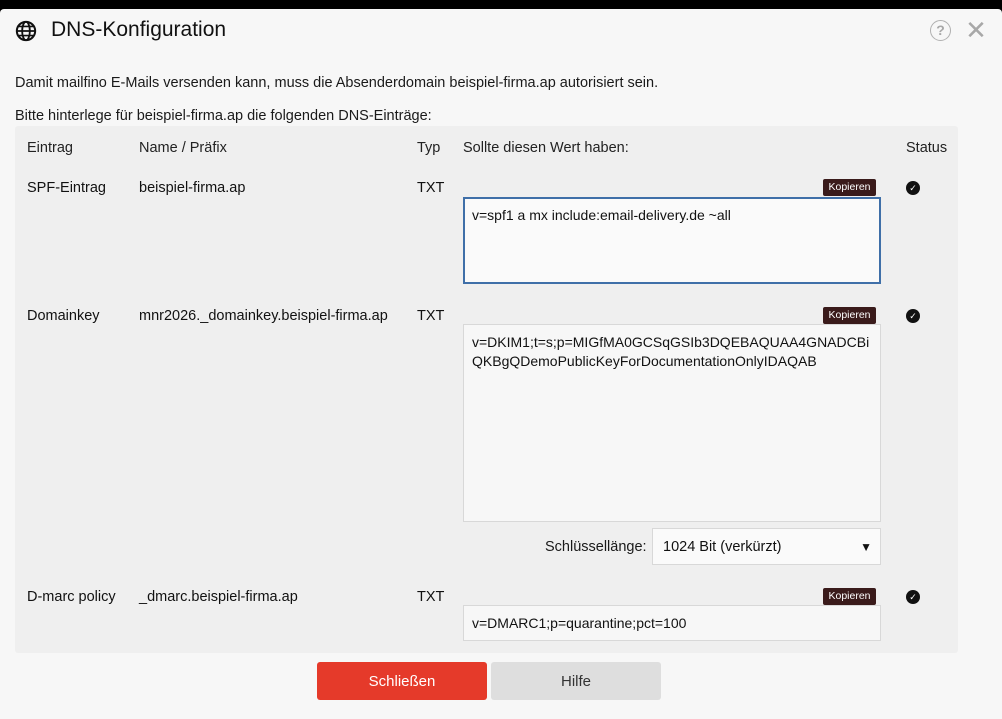 The width and height of the screenshot is (1002, 719). What do you see at coordinates (672, 623) in the screenshot?
I see `dmarc-value-field: v=DMARC1;p=quarantine;pct=100` at bounding box center [672, 623].